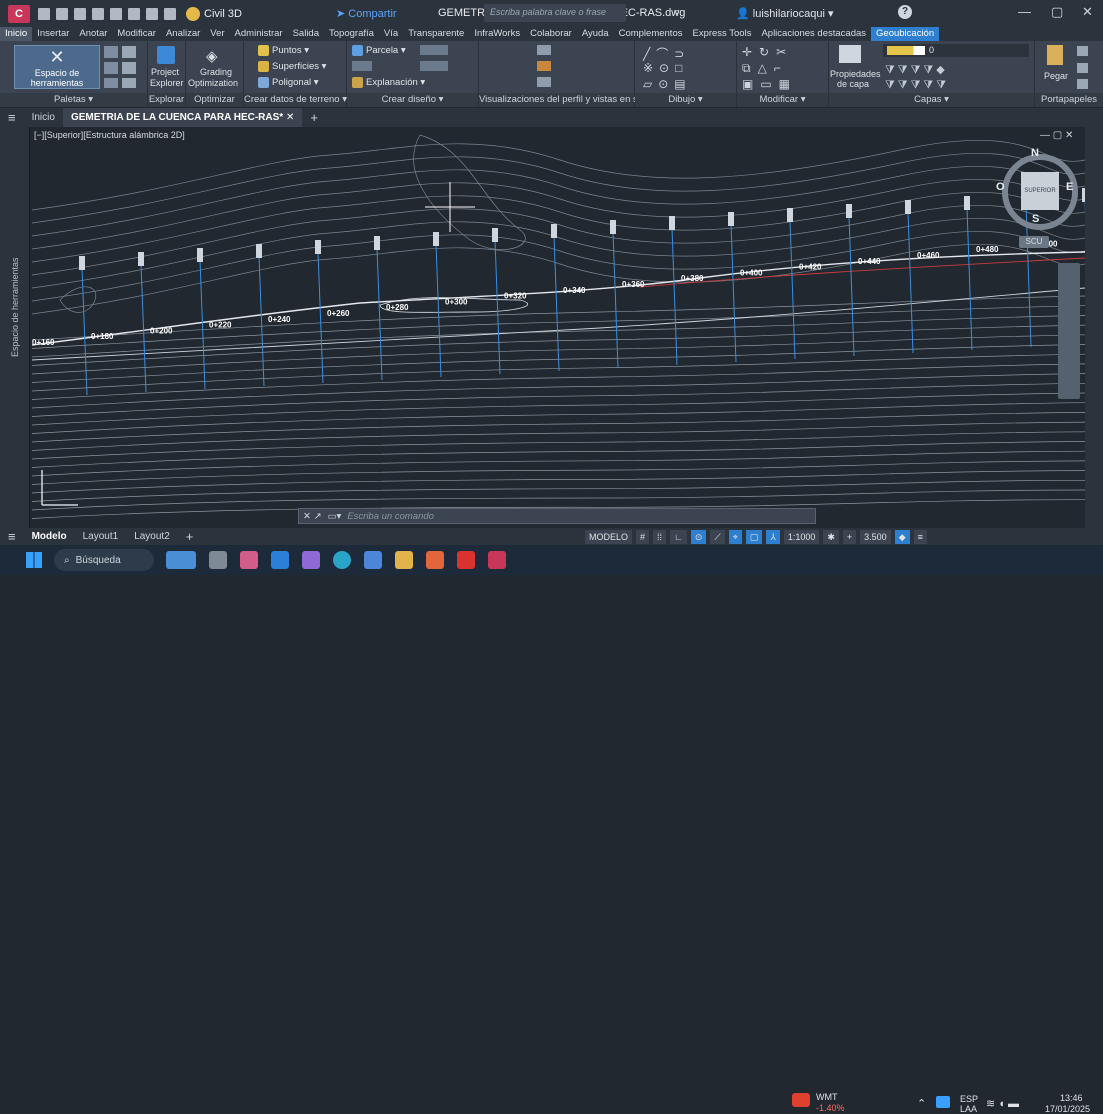 The image size is (1103, 1114). What do you see at coordinates (435, 560) in the screenshot?
I see `brave-icon` at bounding box center [435, 560].